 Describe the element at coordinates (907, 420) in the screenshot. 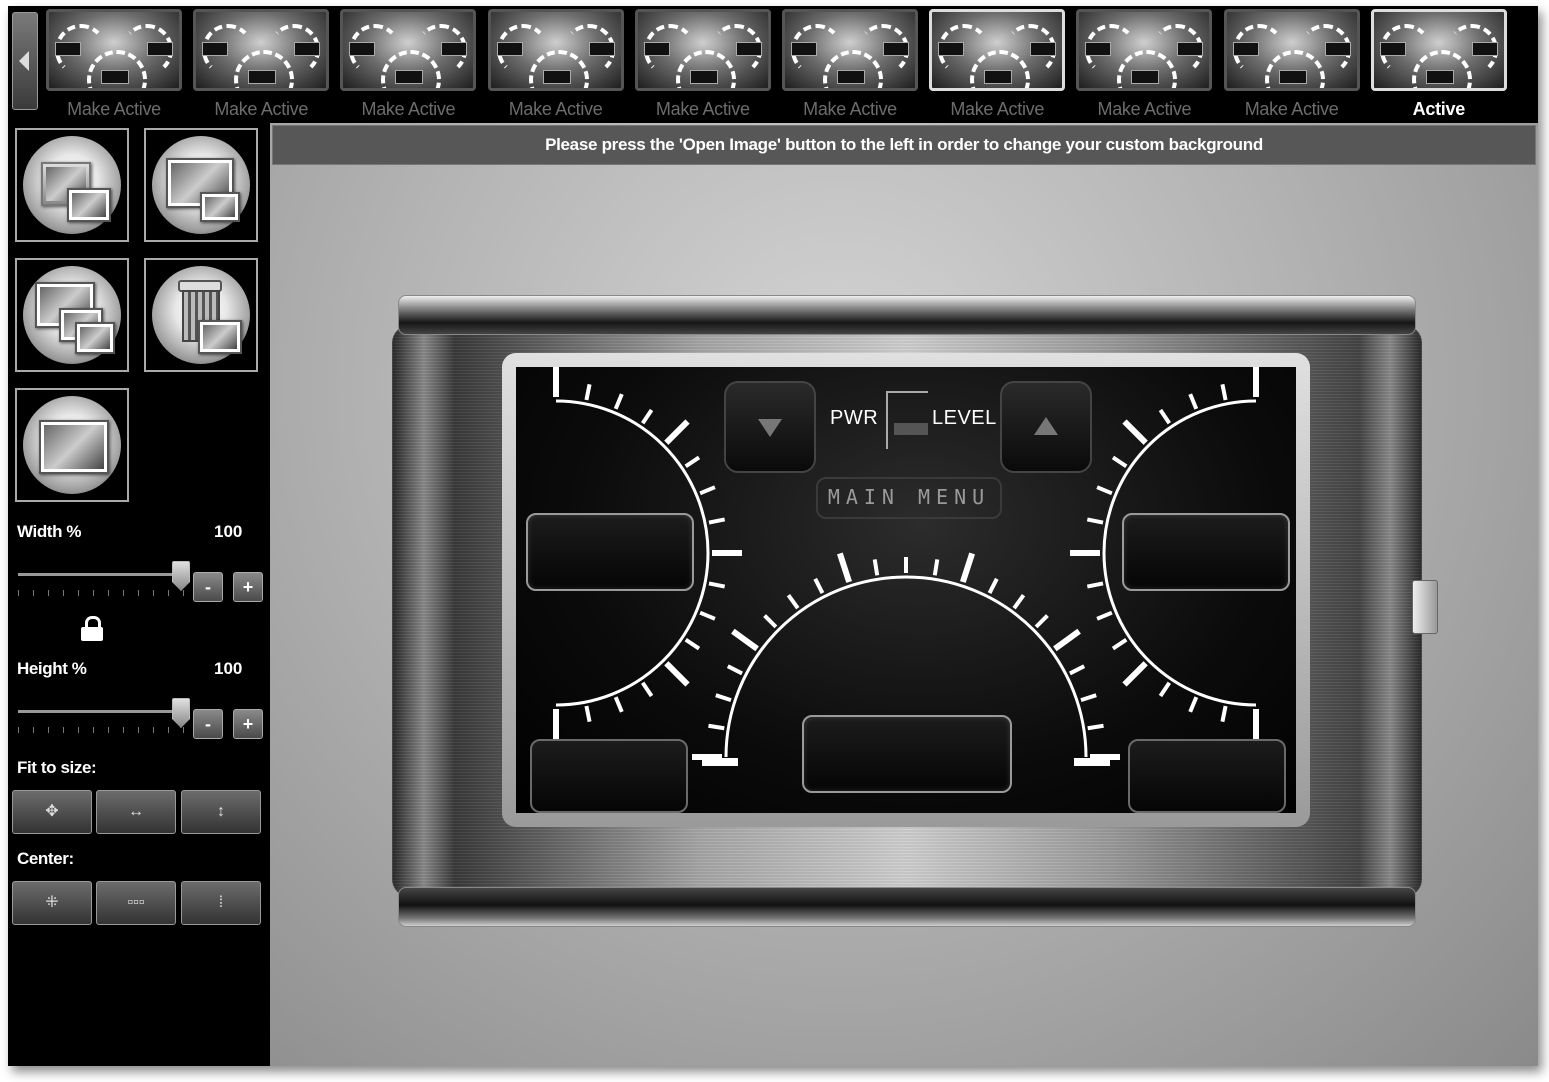

I see `power-level-indicator` at that location.